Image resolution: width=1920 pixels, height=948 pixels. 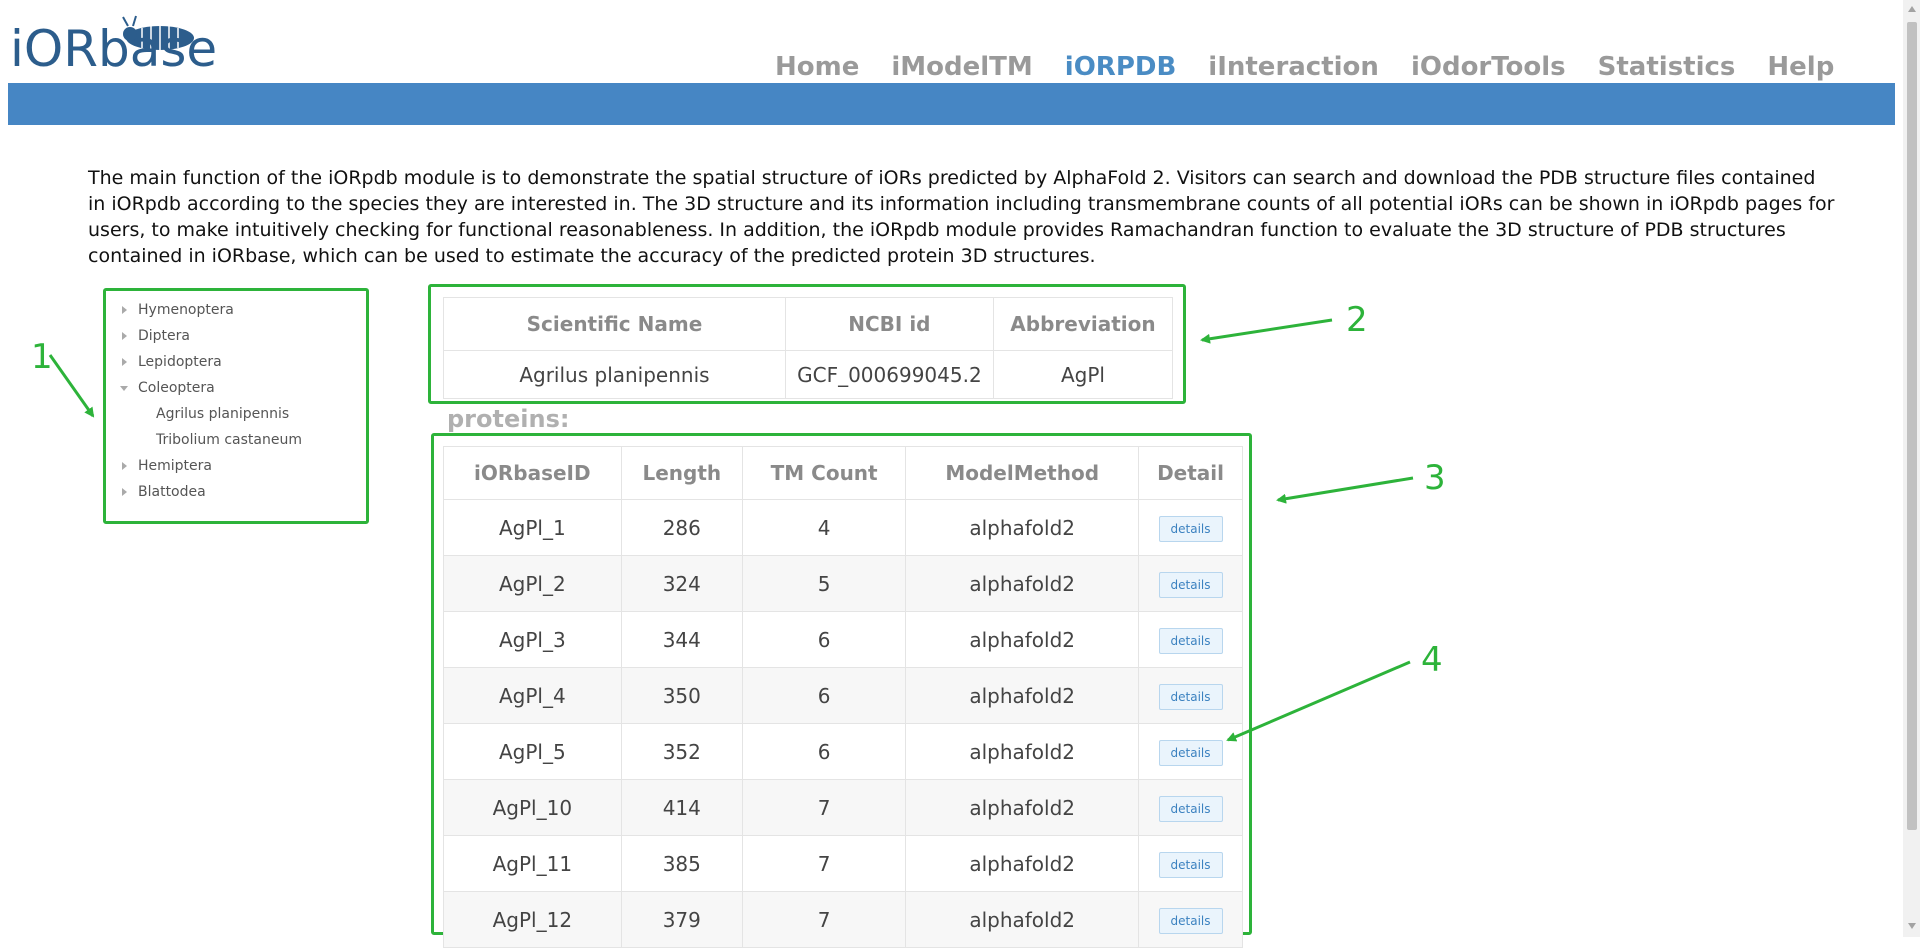 What do you see at coordinates (532, 863) in the screenshot?
I see `protein-cell: AgPl_11` at bounding box center [532, 863].